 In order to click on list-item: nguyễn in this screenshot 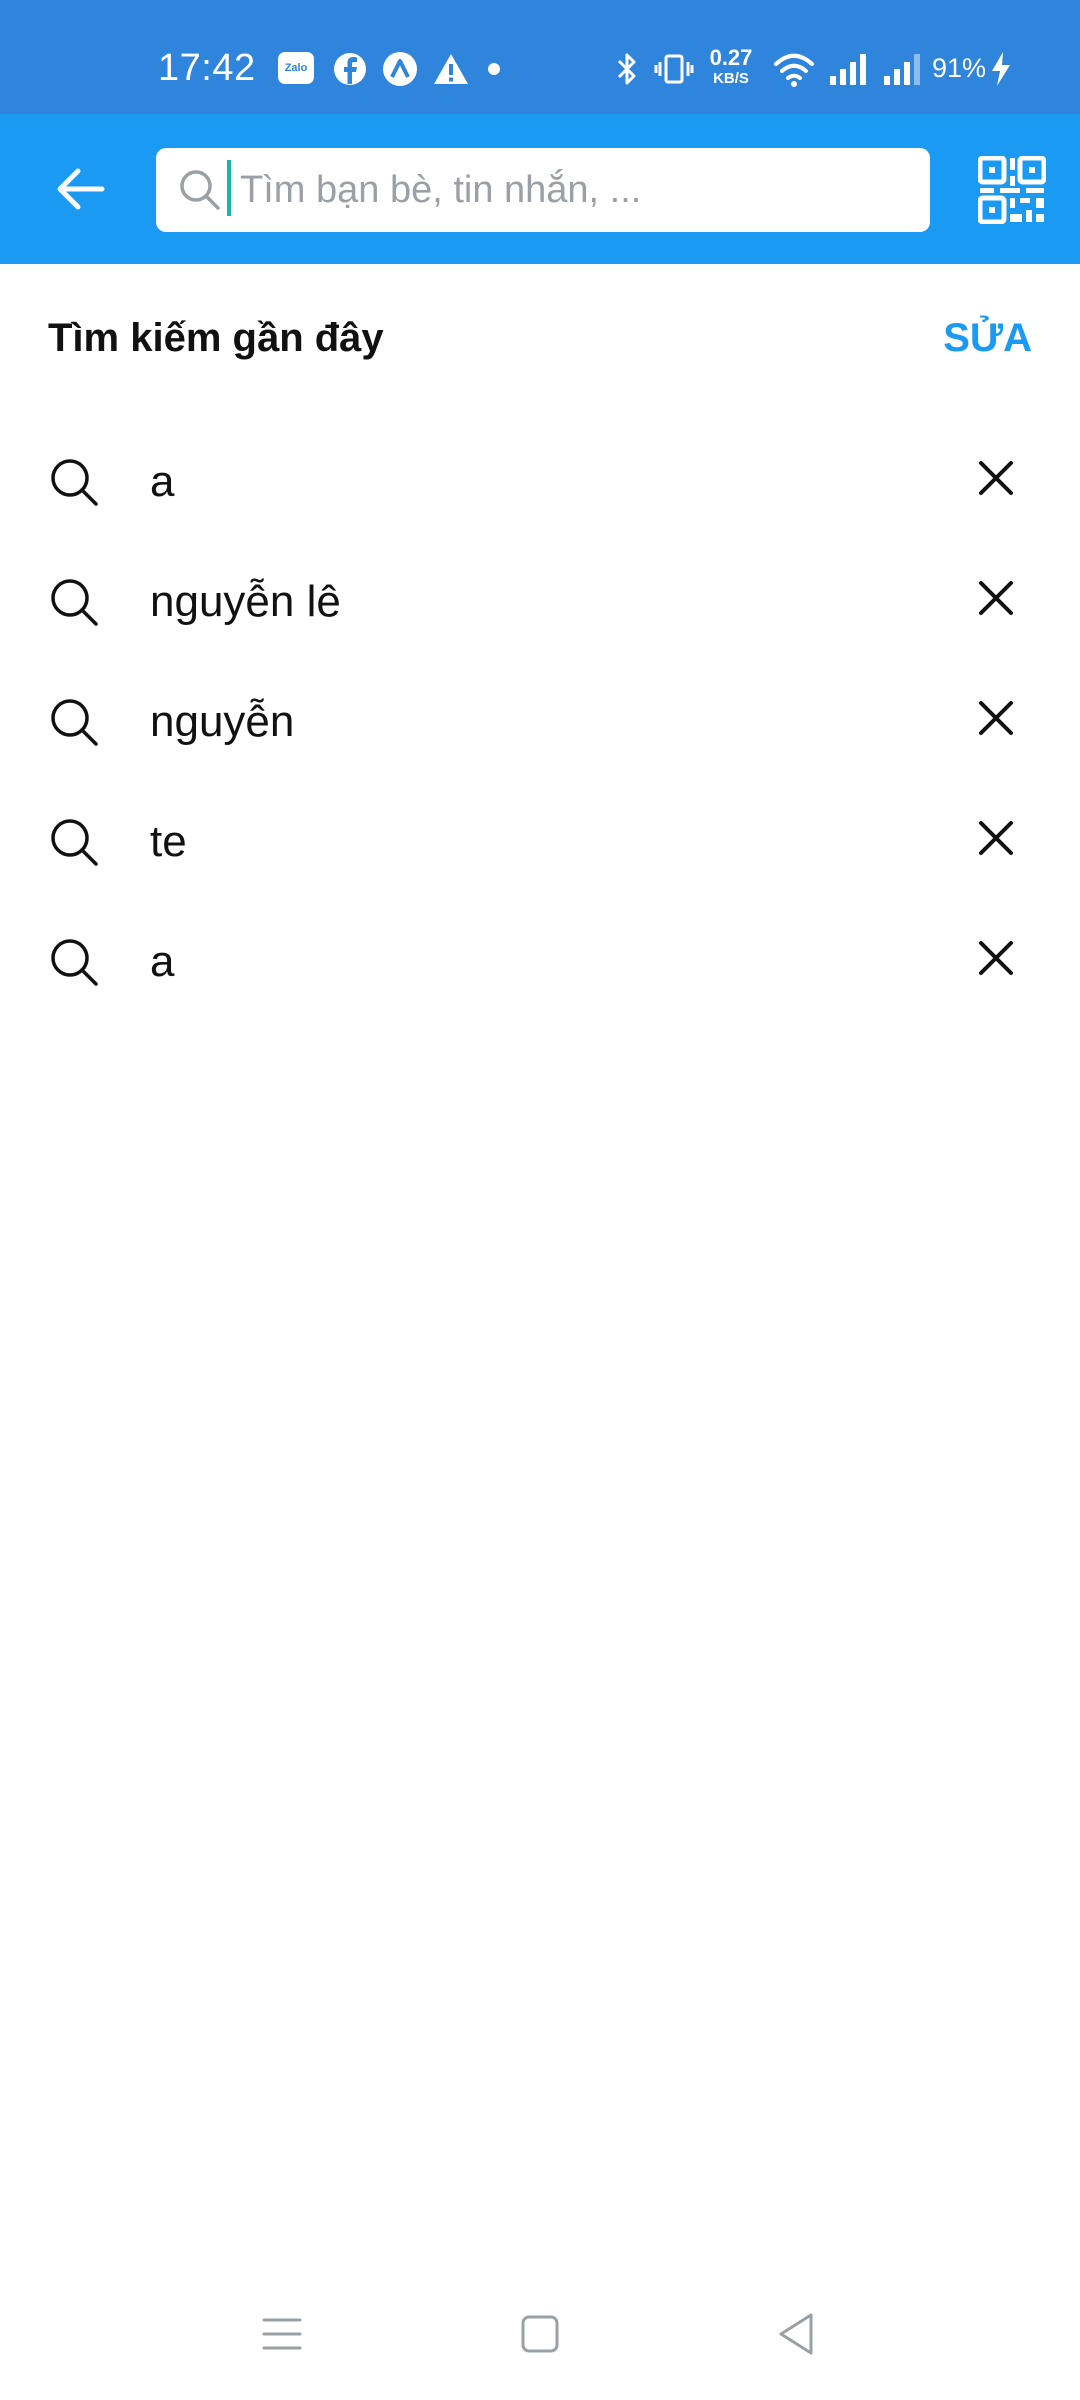, I will do `click(540, 720)`.